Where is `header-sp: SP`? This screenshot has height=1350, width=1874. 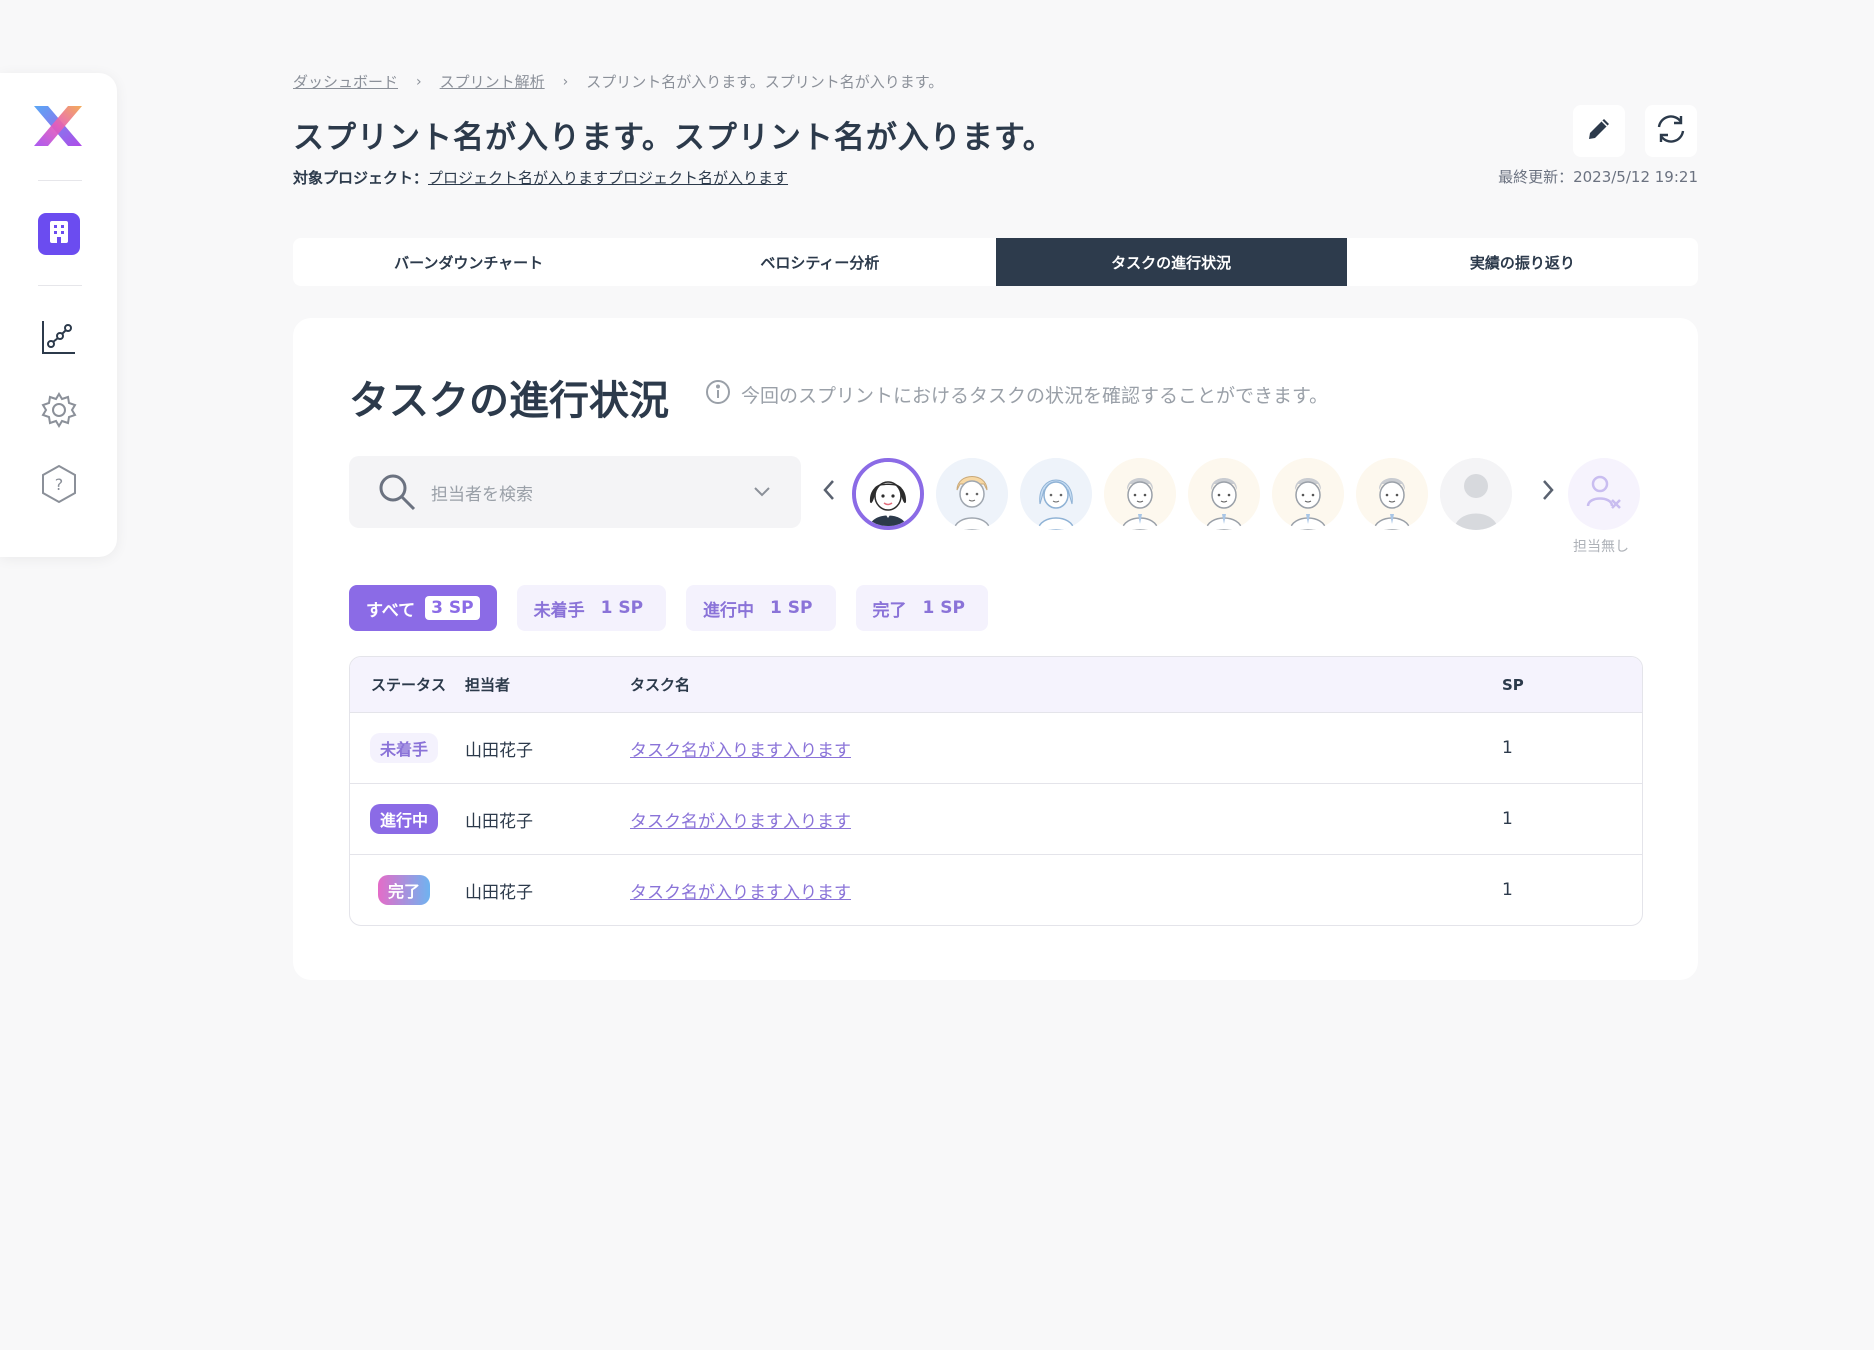
header-sp: SP is located at coordinates (1513, 684).